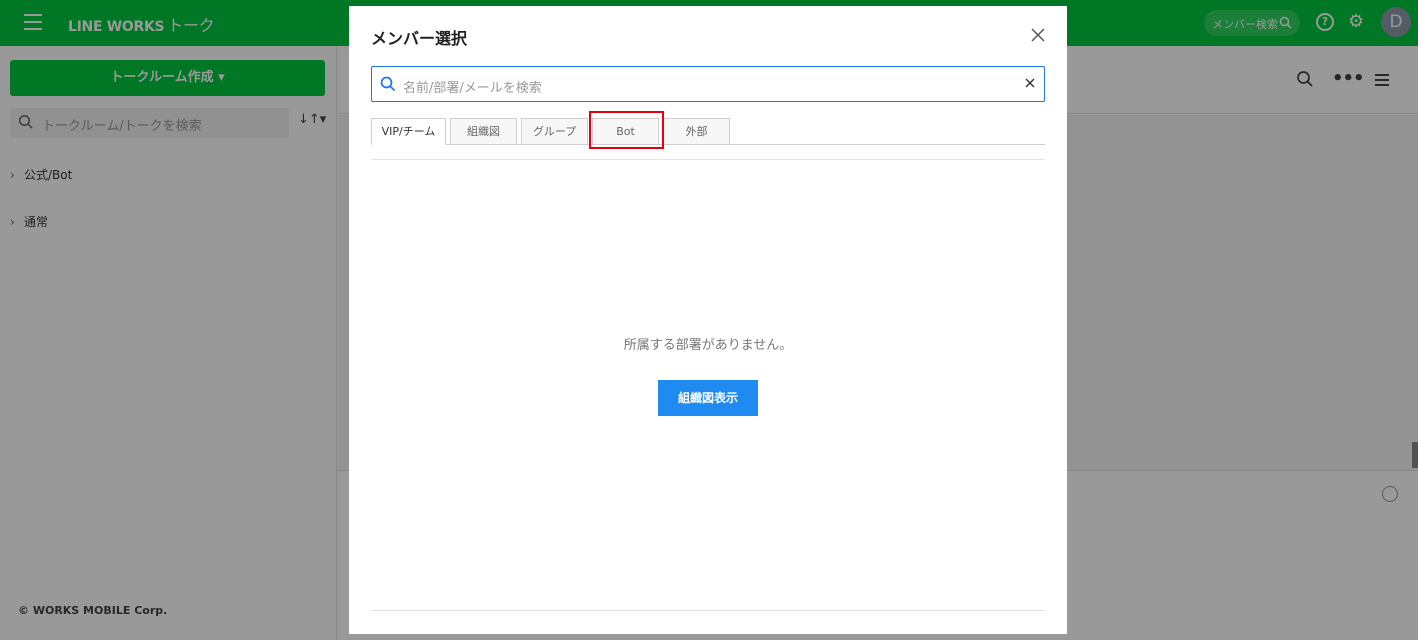 Image resolution: width=1418 pixels, height=640 pixels. What do you see at coordinates (554, 131) in the screenshot?
I see `tab-group: グループ` at bounding box center [554, 131].